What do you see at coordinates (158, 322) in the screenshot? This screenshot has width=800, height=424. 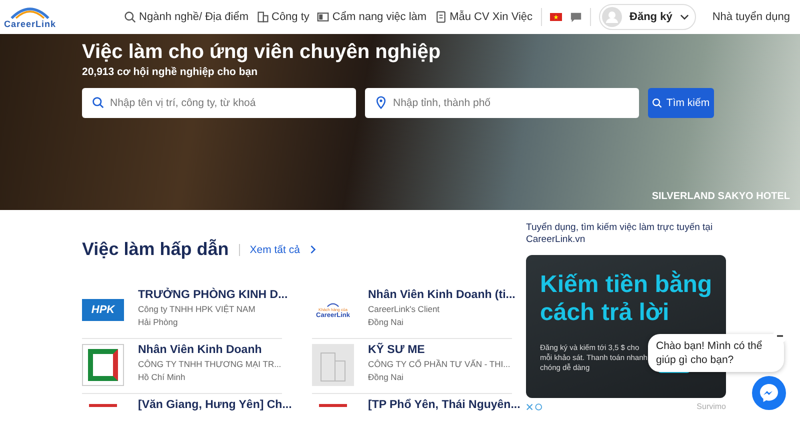 I see `job-location: Hải Phòng` at bounding box center [158, 322].